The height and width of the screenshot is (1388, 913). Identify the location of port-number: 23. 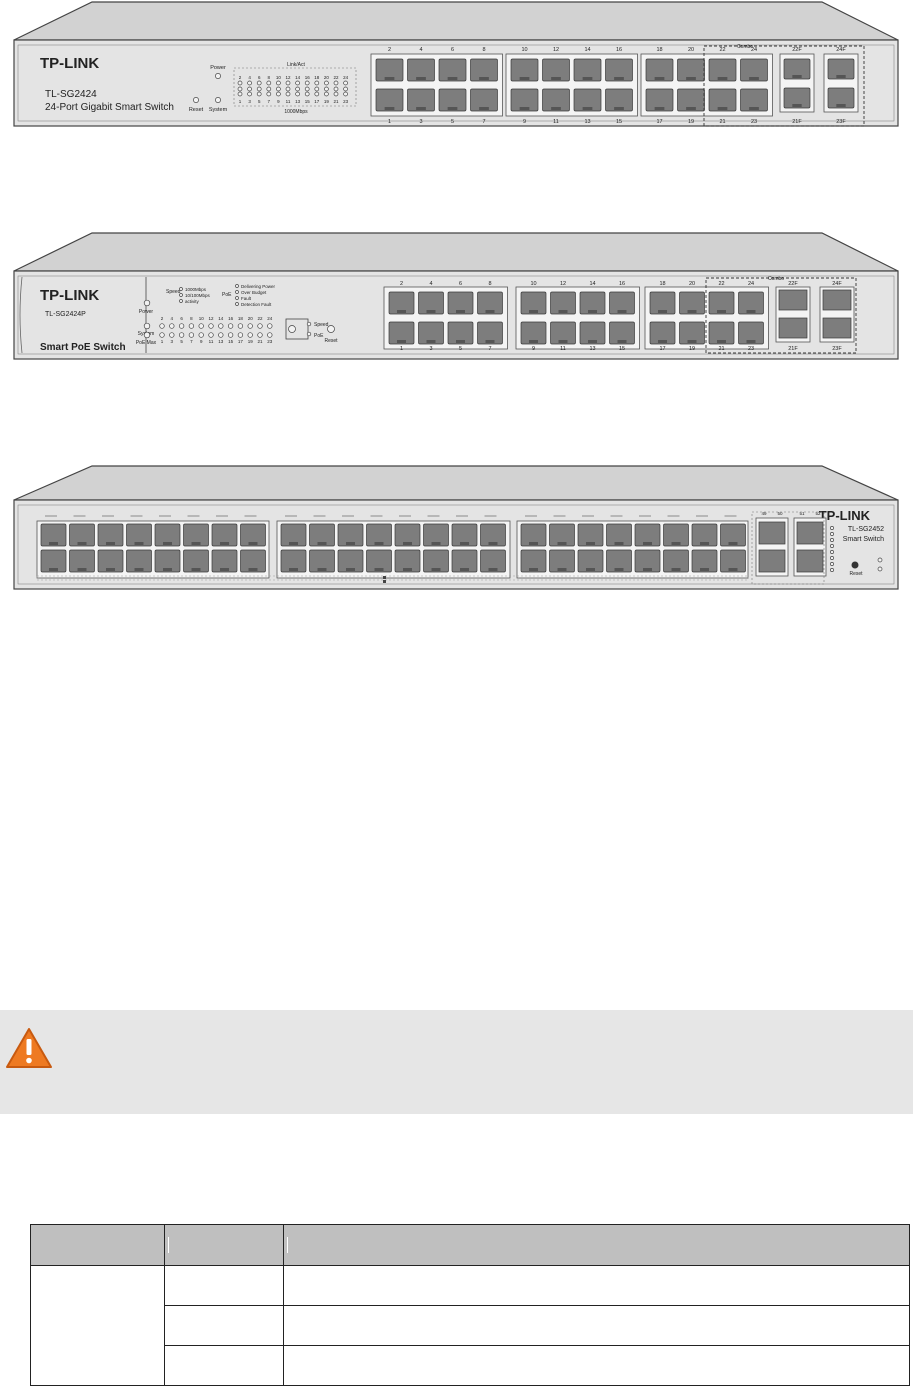
(754, 122).